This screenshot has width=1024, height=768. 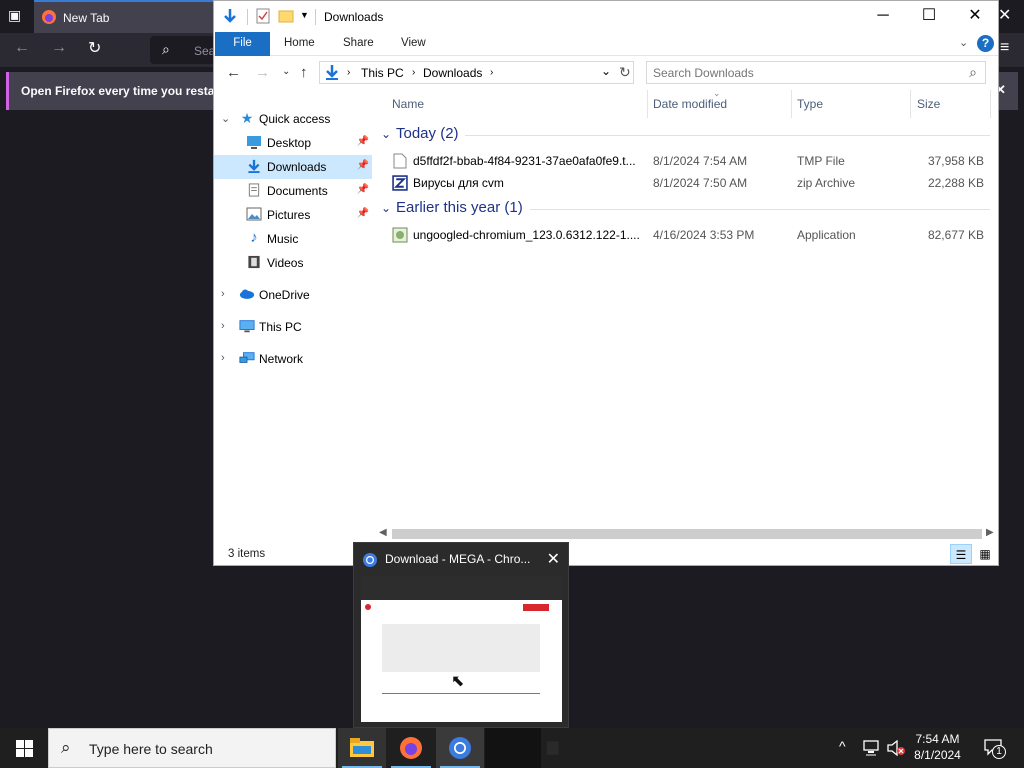 I want to click on details-view-icon: ☰, so click(x=961, y=554).